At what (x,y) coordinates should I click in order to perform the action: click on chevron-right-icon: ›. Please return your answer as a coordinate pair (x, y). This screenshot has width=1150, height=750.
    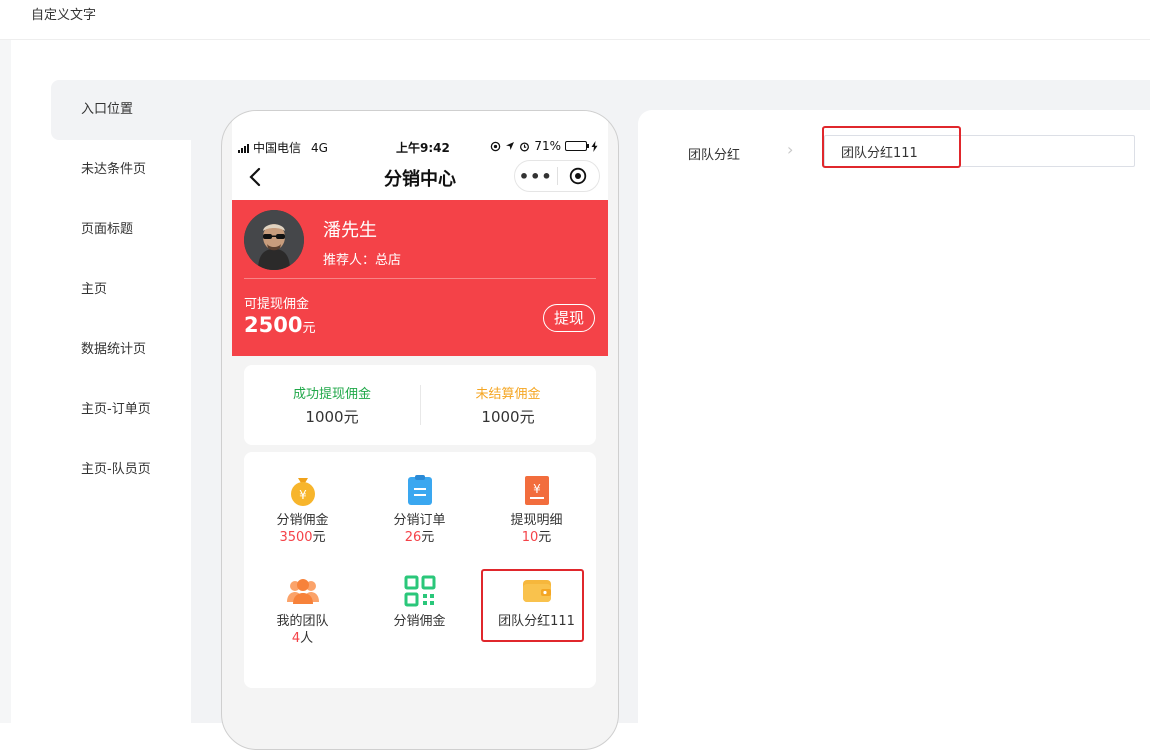
    Looking at the image, I should click on (790, 149).